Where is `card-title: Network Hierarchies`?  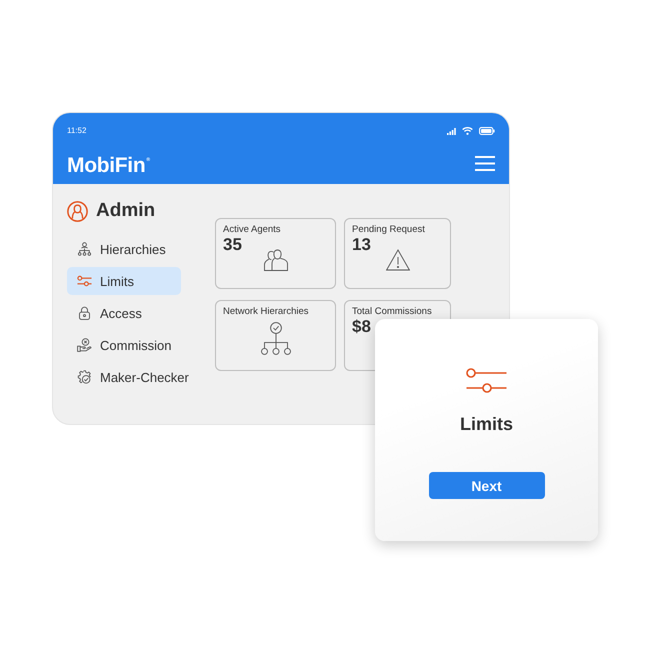
card-title: Network Hierarchies is located at coordinates (266, 311).